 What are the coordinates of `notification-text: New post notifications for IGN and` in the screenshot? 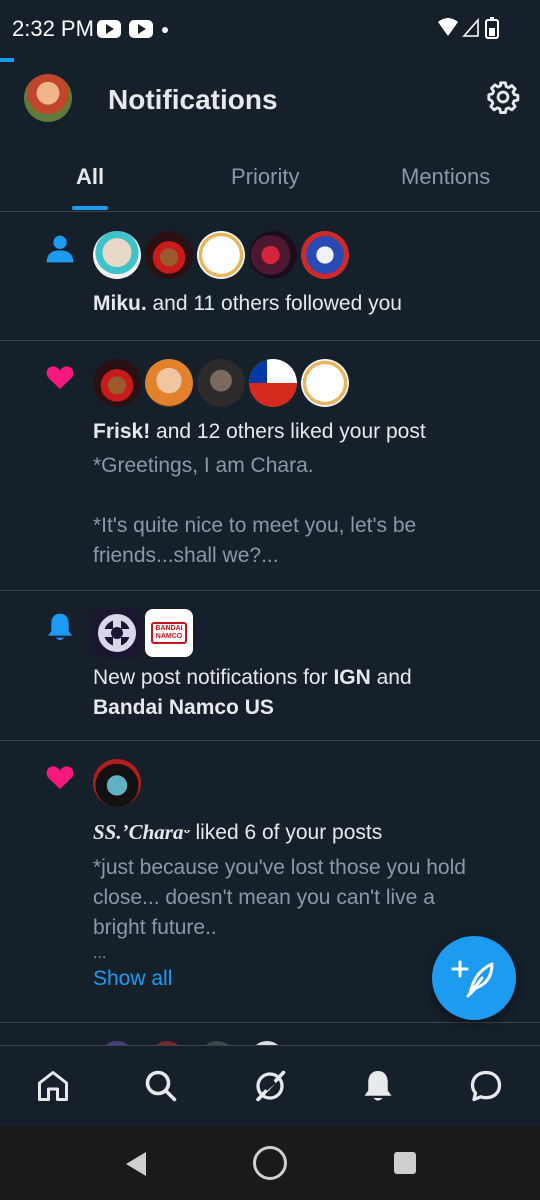 It's located at (252, 677).